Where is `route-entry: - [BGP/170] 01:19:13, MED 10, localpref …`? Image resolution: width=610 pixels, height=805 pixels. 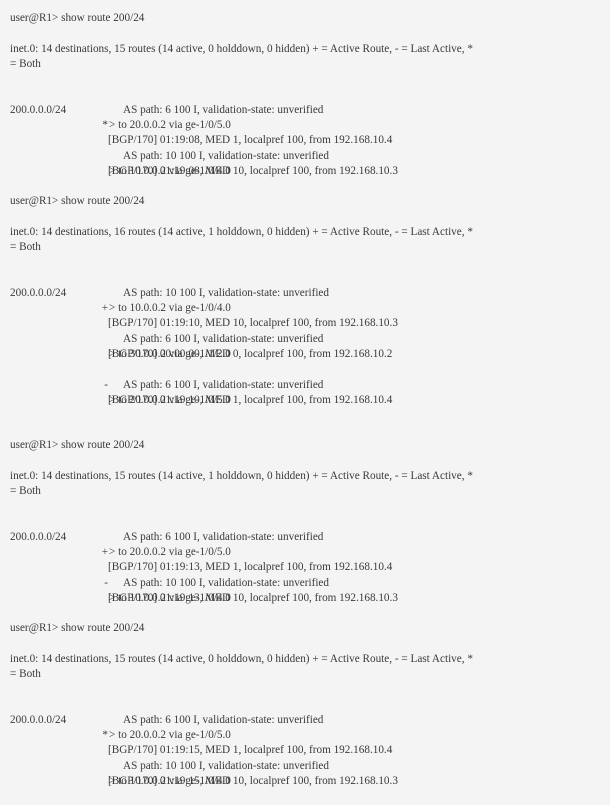 route-entry: - [BGP/170] 01:19:13, MED 10, localpref … is located at coordinates (310, 582).